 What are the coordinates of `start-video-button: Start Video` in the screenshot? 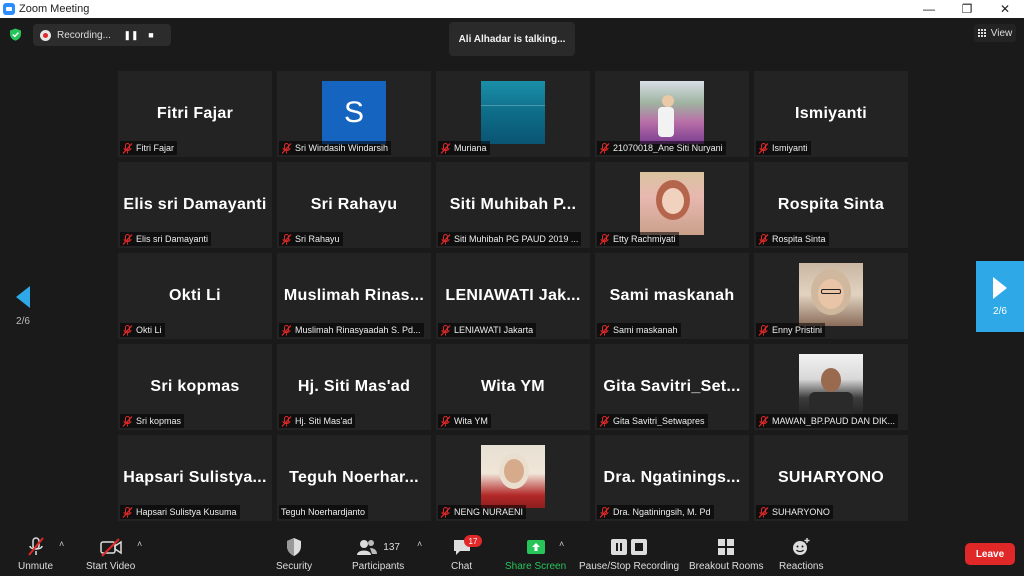 It's located at (110, 554).